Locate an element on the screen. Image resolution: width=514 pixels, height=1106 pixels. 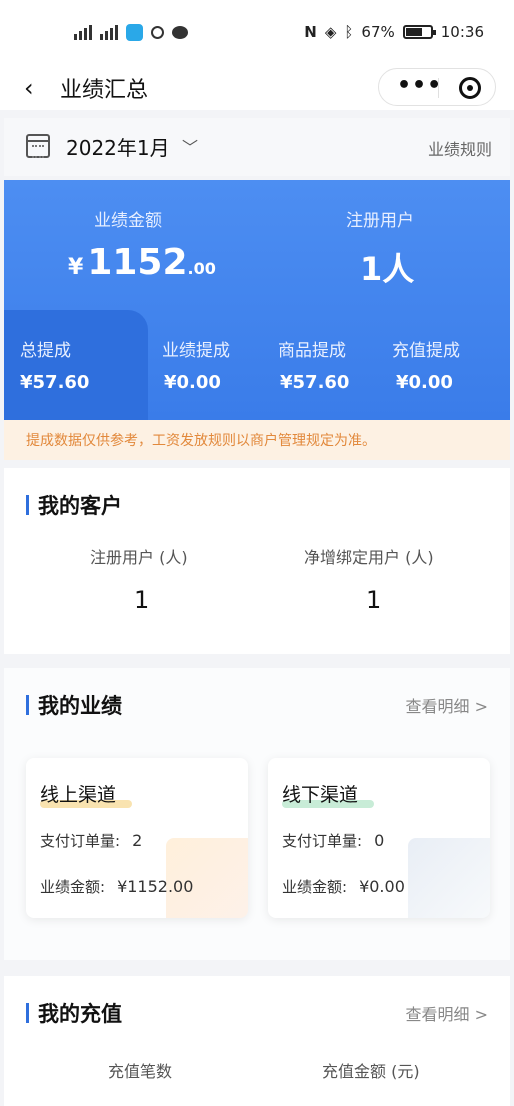
mini-program-capsule: ••• is located at coordinates (437, 87).